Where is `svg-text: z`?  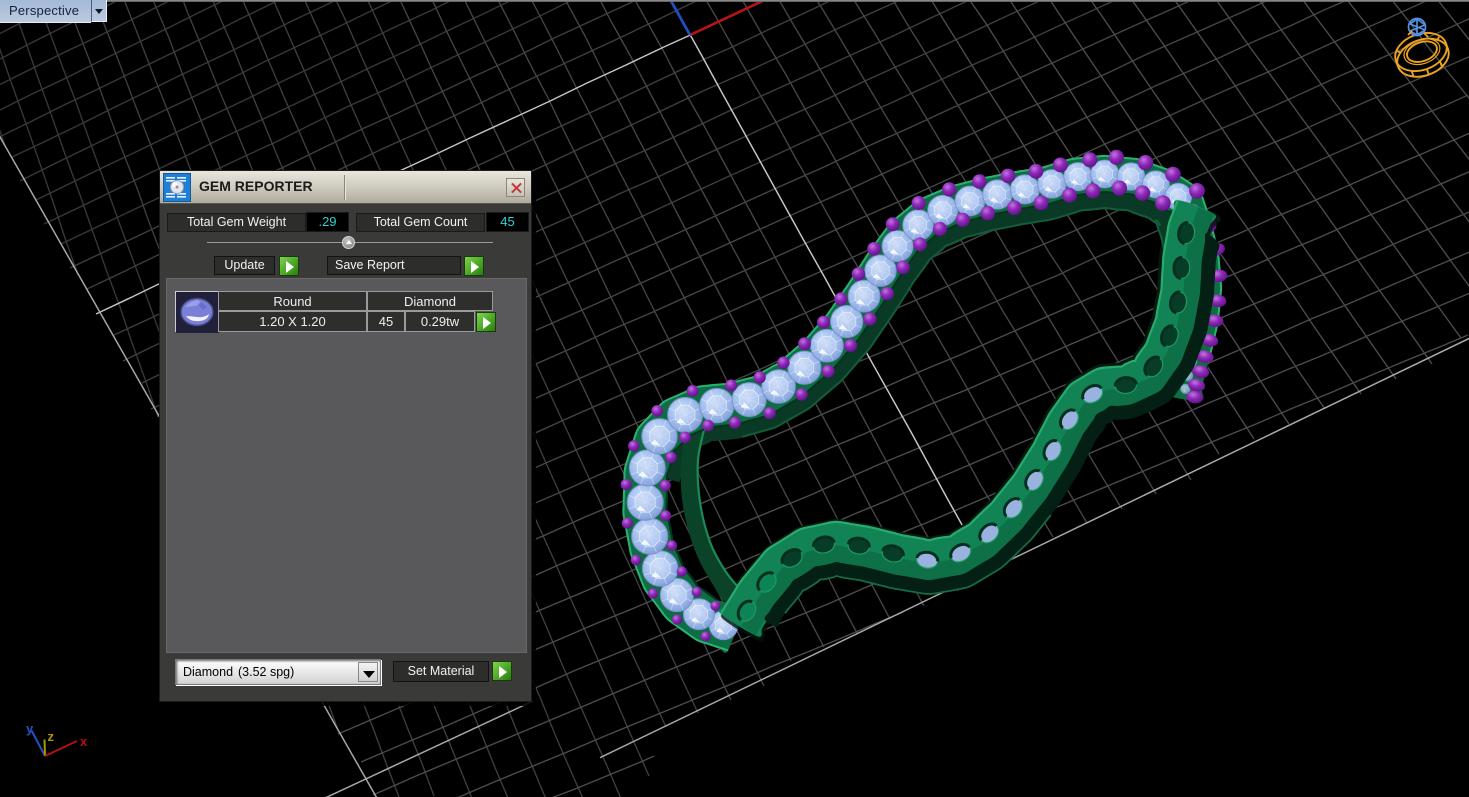
svg-text: z is located at coordinates (51, 736).